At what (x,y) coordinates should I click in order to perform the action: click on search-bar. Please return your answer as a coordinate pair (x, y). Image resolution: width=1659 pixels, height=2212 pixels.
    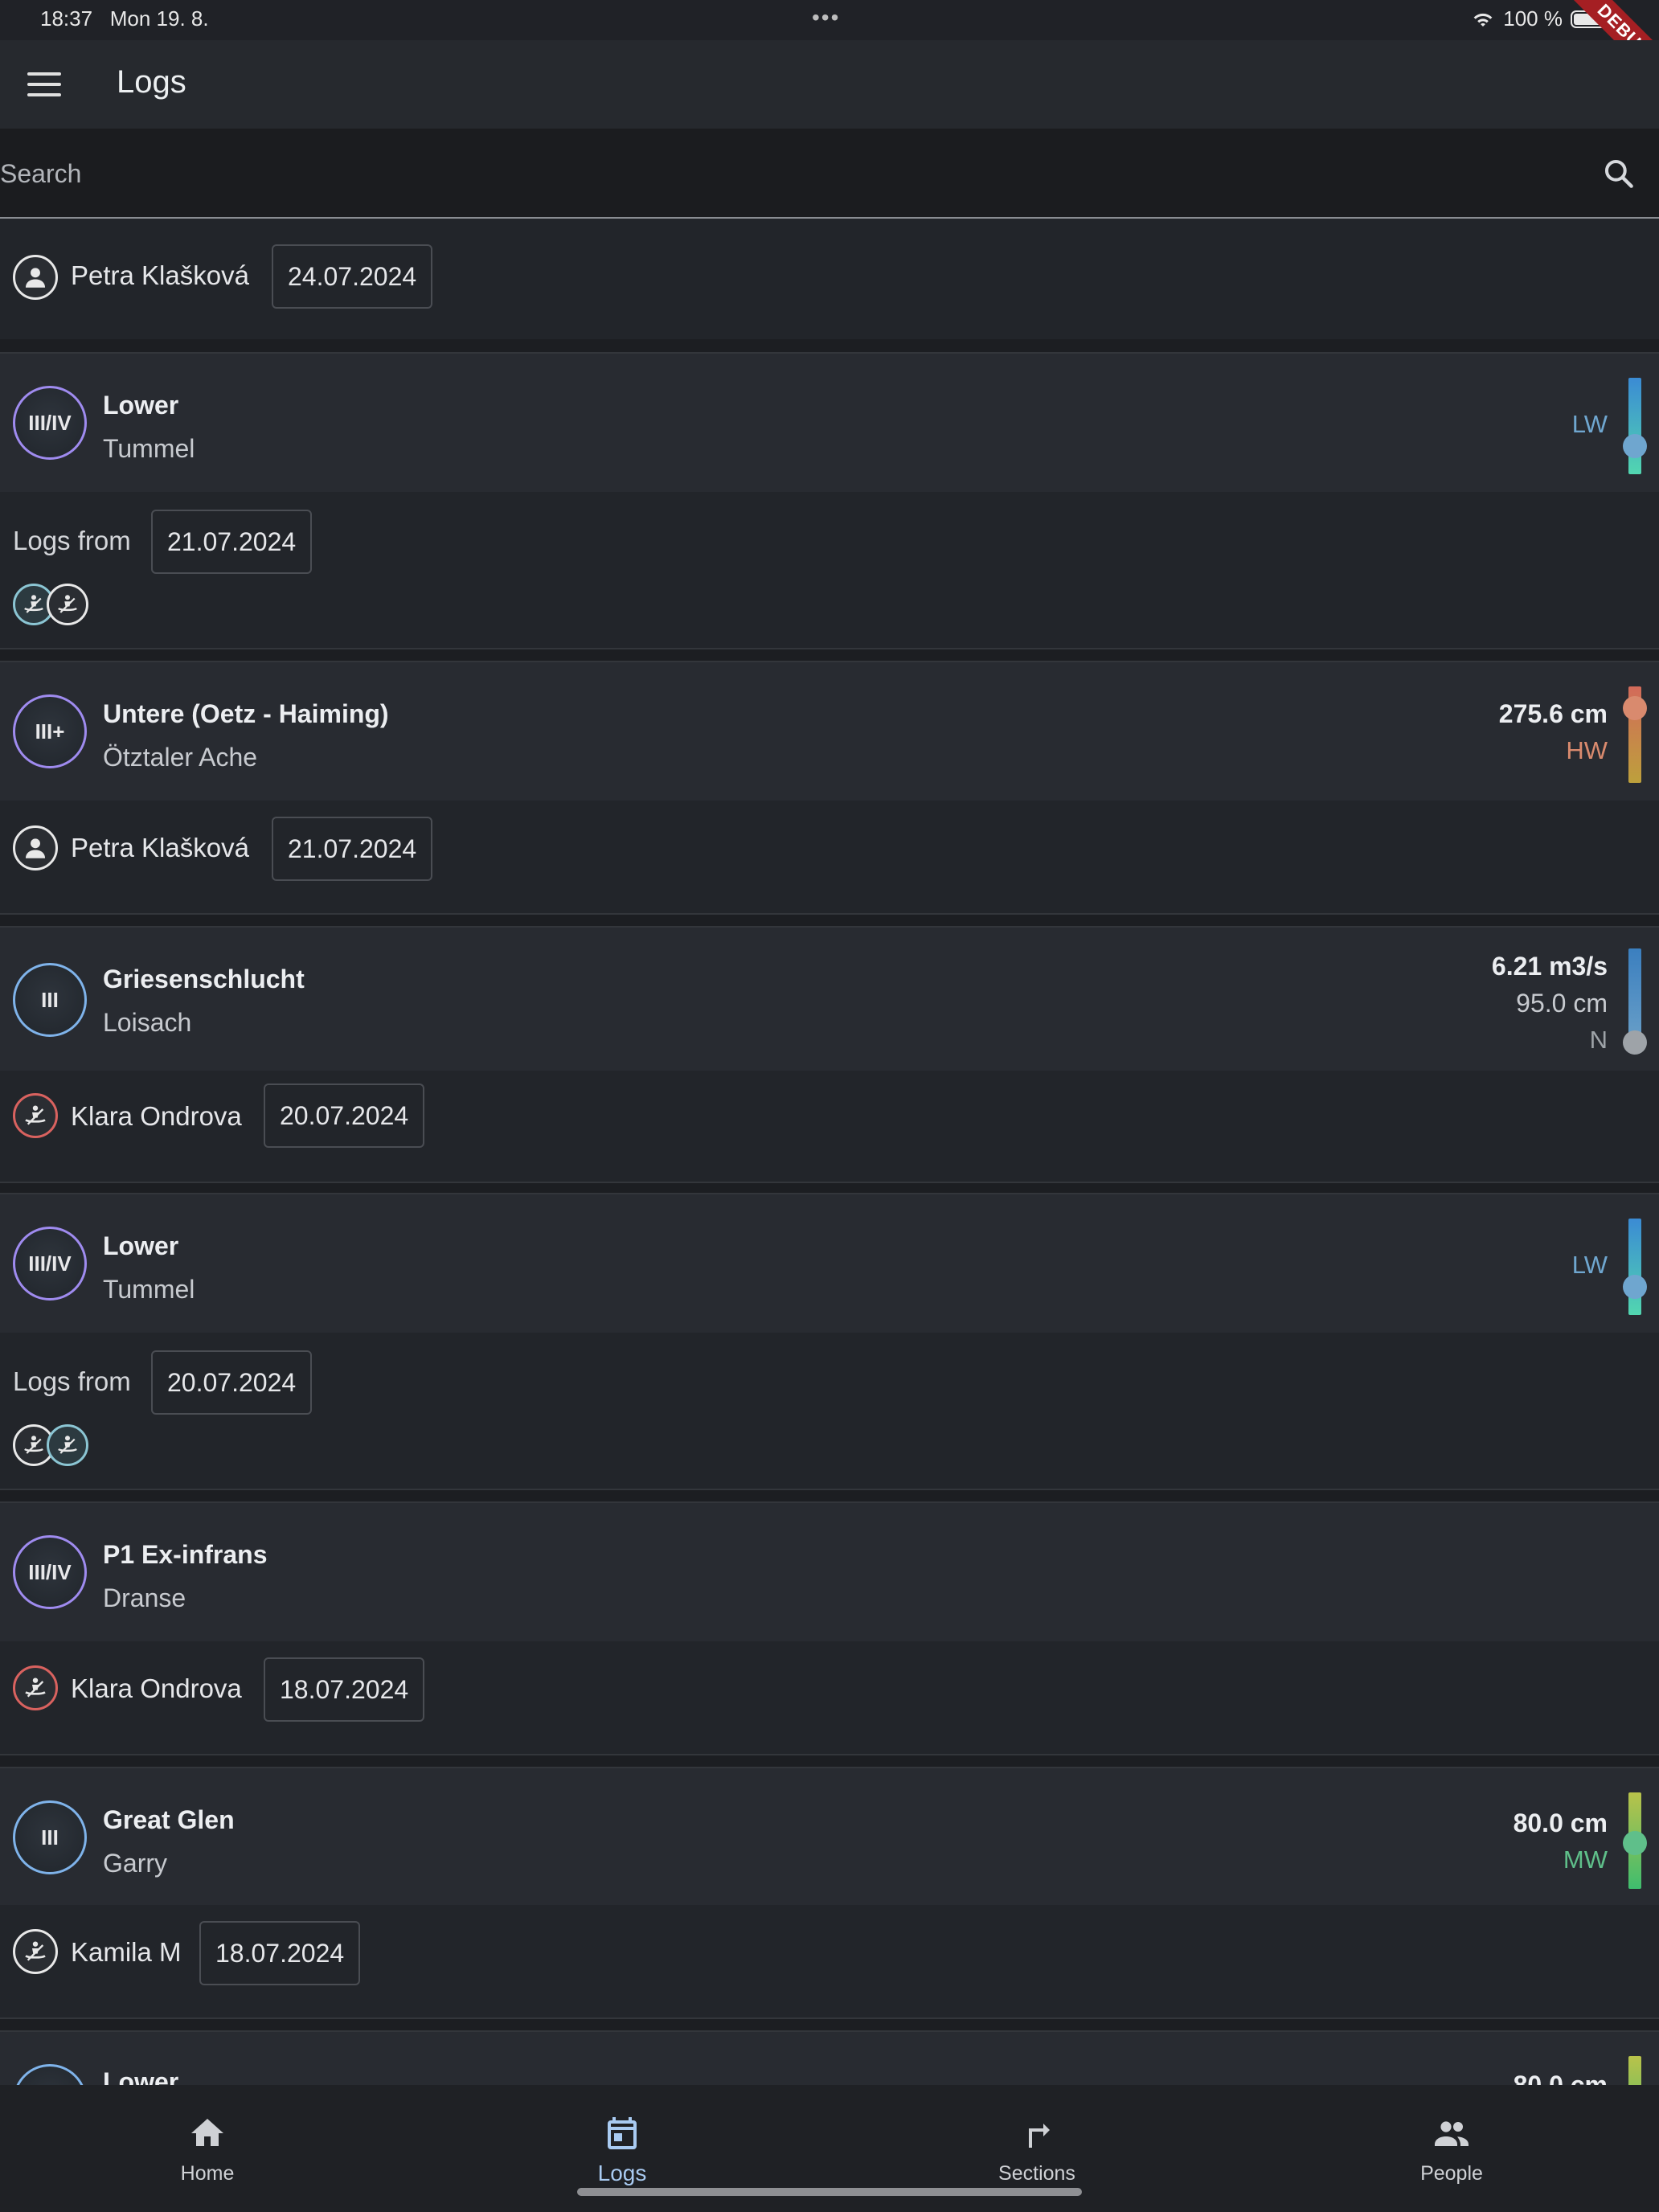
    Looking at the image, I should click on (829, 174).